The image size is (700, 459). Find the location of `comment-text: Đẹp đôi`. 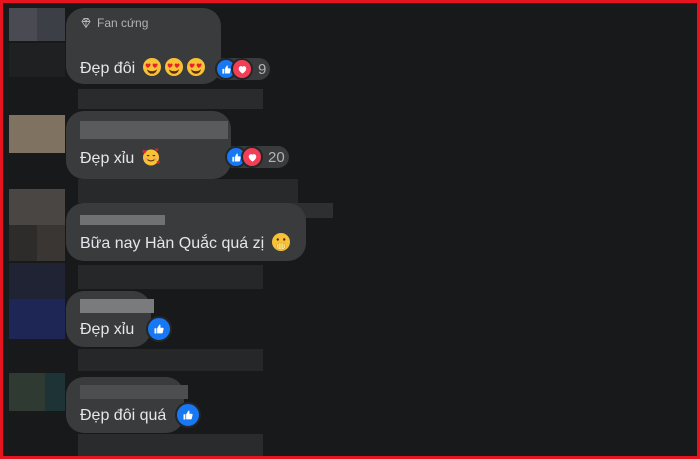

comment-text: Đẹp đôi is located at coordinates (143, 67).